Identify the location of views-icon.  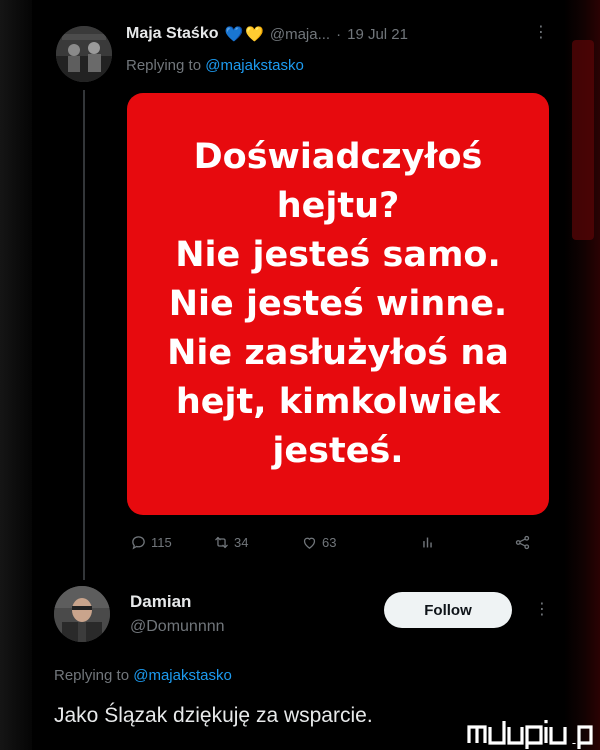
(427, 542).